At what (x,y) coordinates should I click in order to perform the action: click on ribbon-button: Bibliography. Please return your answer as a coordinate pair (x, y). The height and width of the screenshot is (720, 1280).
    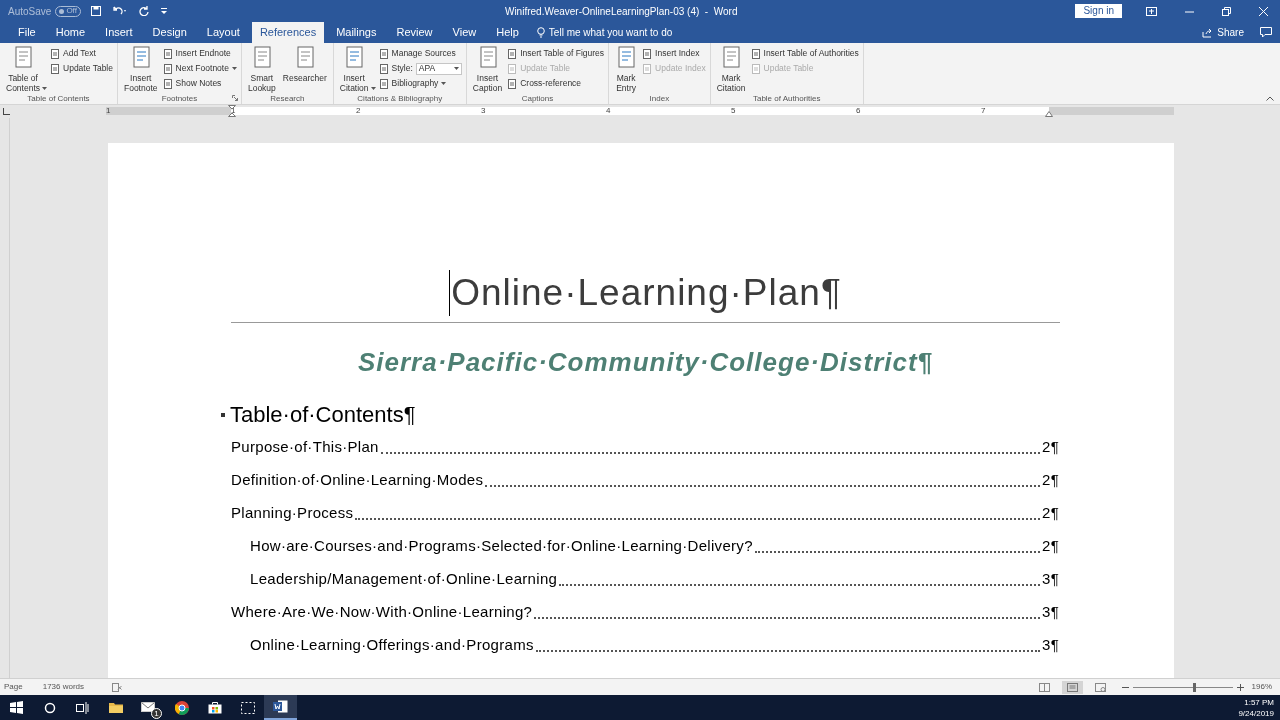
    Looking at the image, I should click on (412, 83).